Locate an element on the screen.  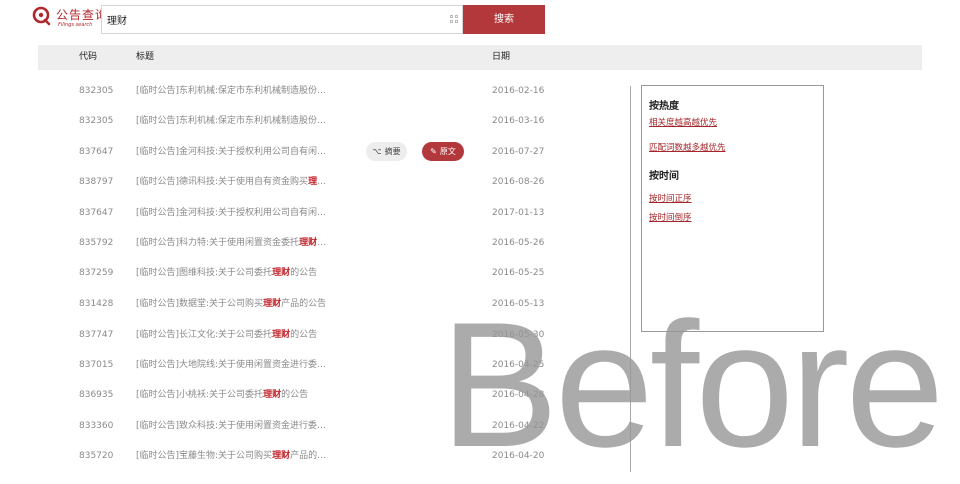
row-code: 837259 is located at coordinates (96, 273).